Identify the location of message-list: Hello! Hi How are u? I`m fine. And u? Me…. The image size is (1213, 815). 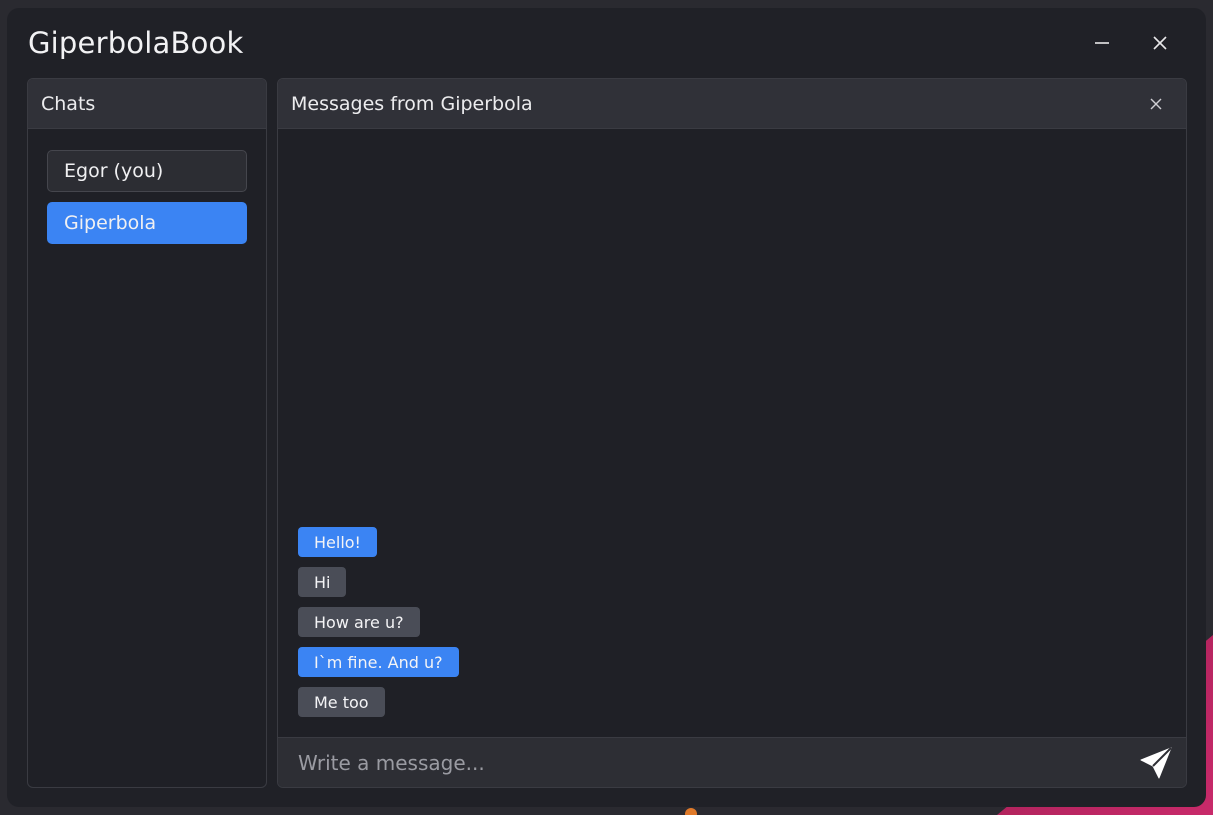
(378, 622).